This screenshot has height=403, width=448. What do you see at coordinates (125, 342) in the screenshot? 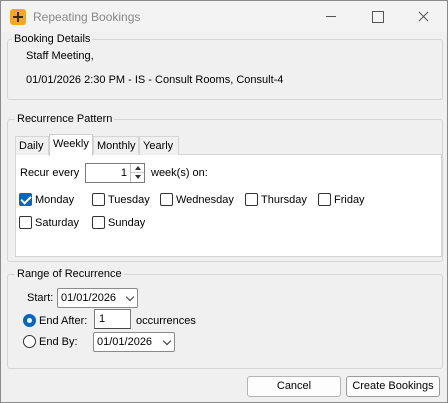
I see `end-by-date-value: 01/01/2026` at bounding box center [125, 342].